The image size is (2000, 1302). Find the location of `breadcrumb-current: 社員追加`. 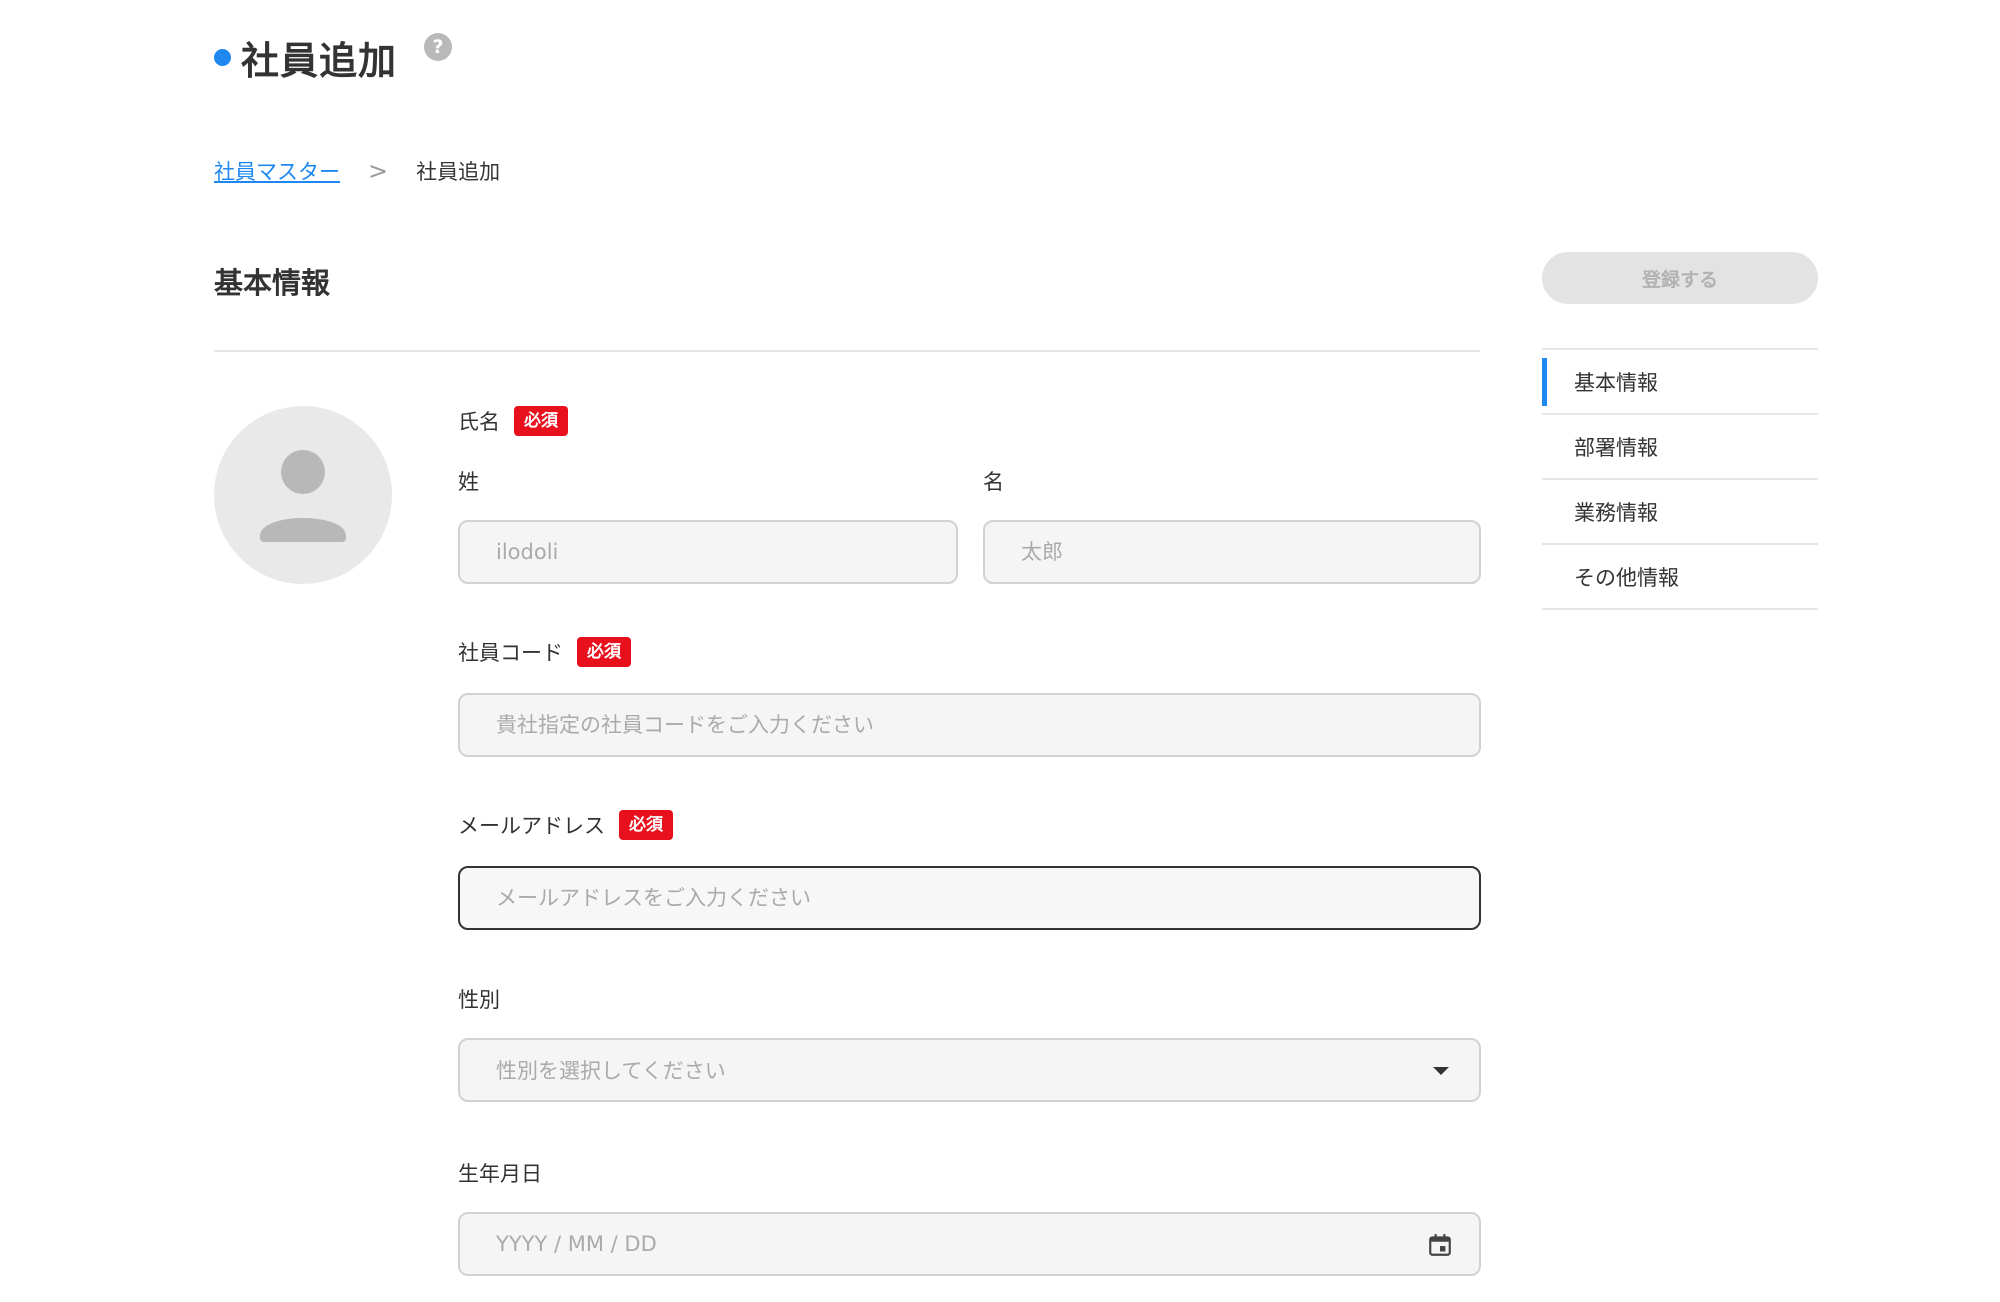

breadcrumb-current: 社員追加 is located at coordinates (458, 172).